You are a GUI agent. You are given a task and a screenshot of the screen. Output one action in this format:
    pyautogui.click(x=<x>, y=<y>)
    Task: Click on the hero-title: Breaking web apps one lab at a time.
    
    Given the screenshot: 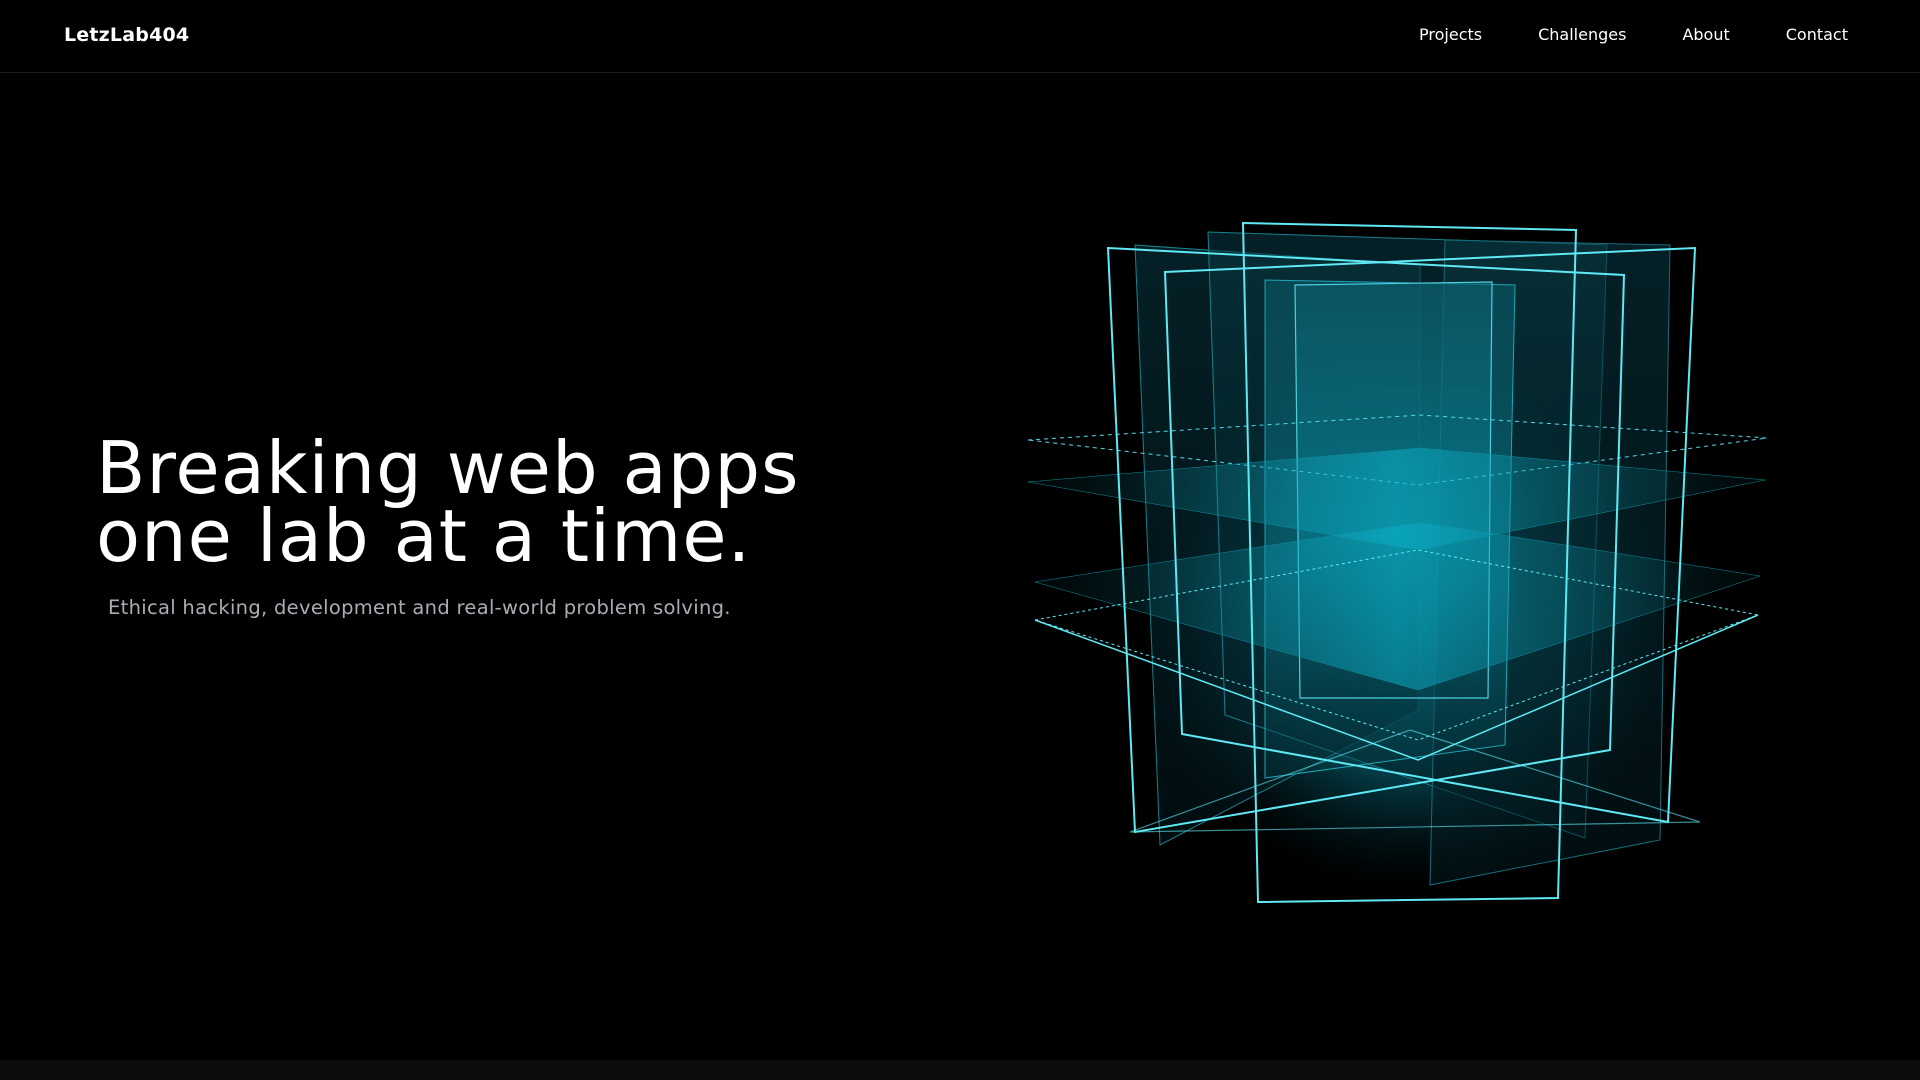 What is the action you would take?
    pyautogui.click(x=448, y=502)
    